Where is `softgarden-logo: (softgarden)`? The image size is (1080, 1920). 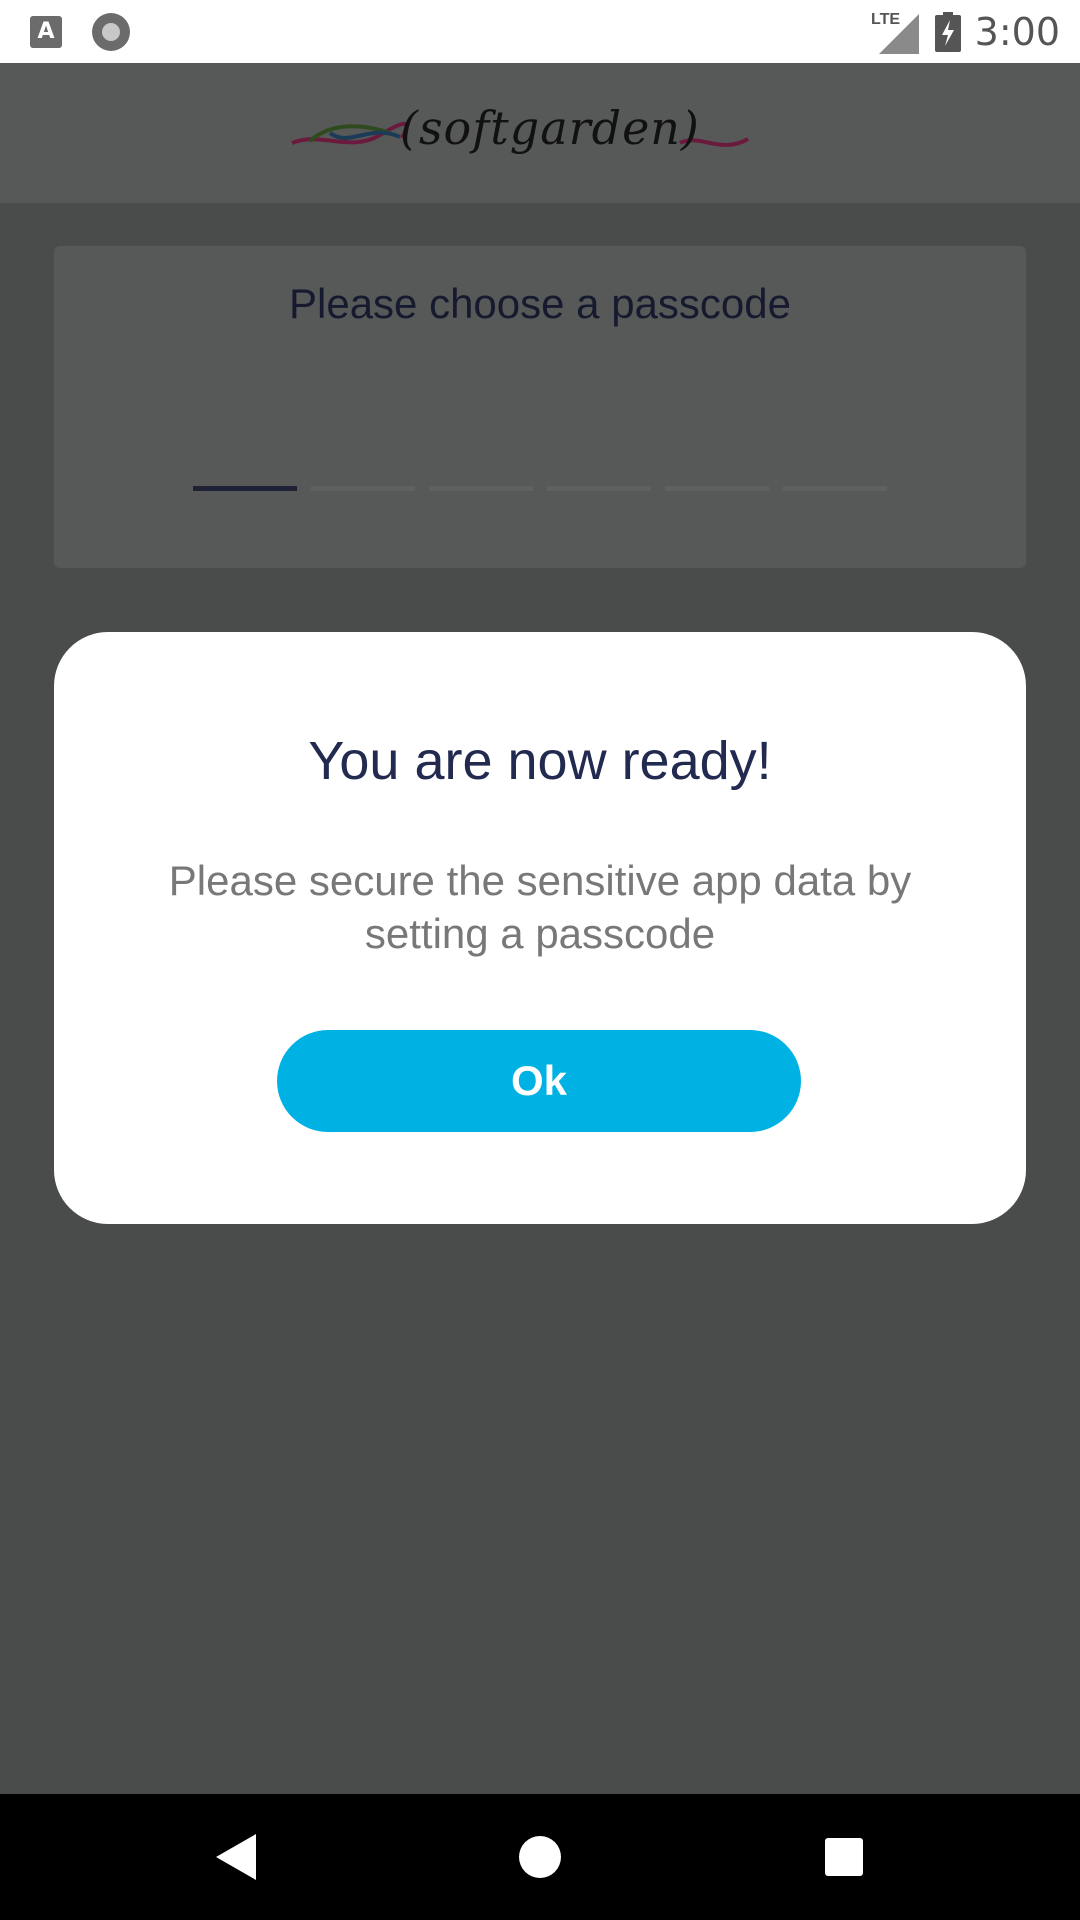
softgarden-logo: (softgarden) is located at coordinates (520, 133).